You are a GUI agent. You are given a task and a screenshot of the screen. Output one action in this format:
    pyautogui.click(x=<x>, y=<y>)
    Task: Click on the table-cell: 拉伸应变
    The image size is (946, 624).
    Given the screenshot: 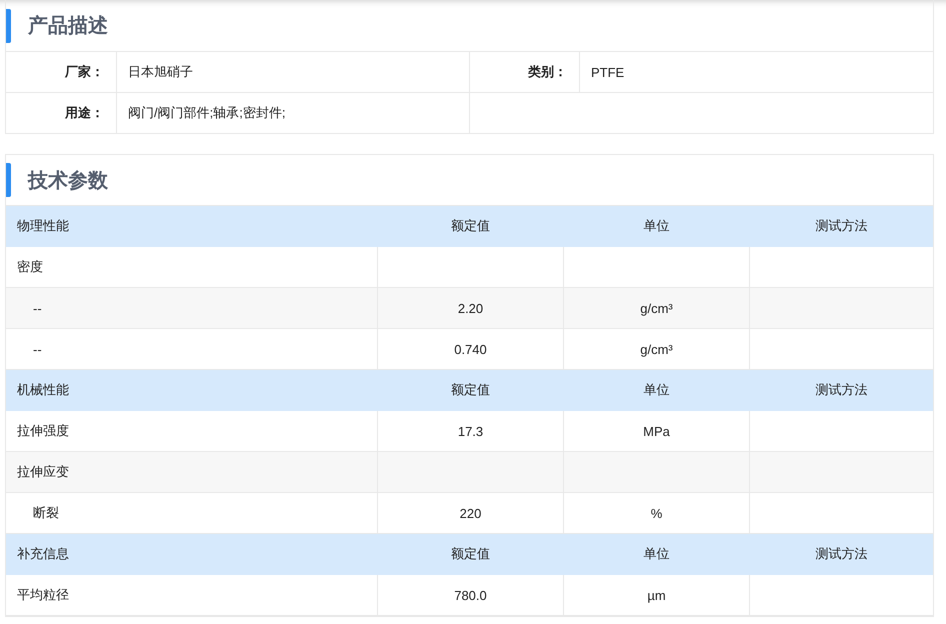 What is the action you would take?
    pyautogui.click(x=43, y=472)
    